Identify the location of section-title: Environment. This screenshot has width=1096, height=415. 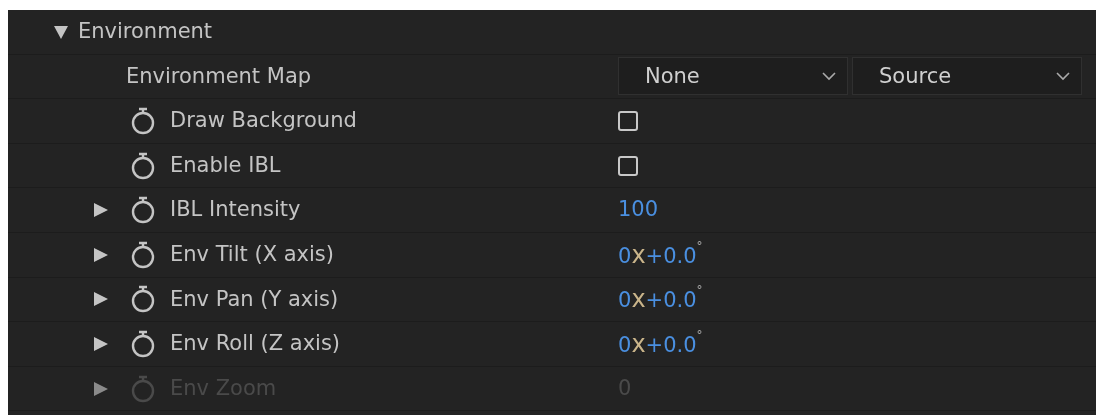
(145, 32).